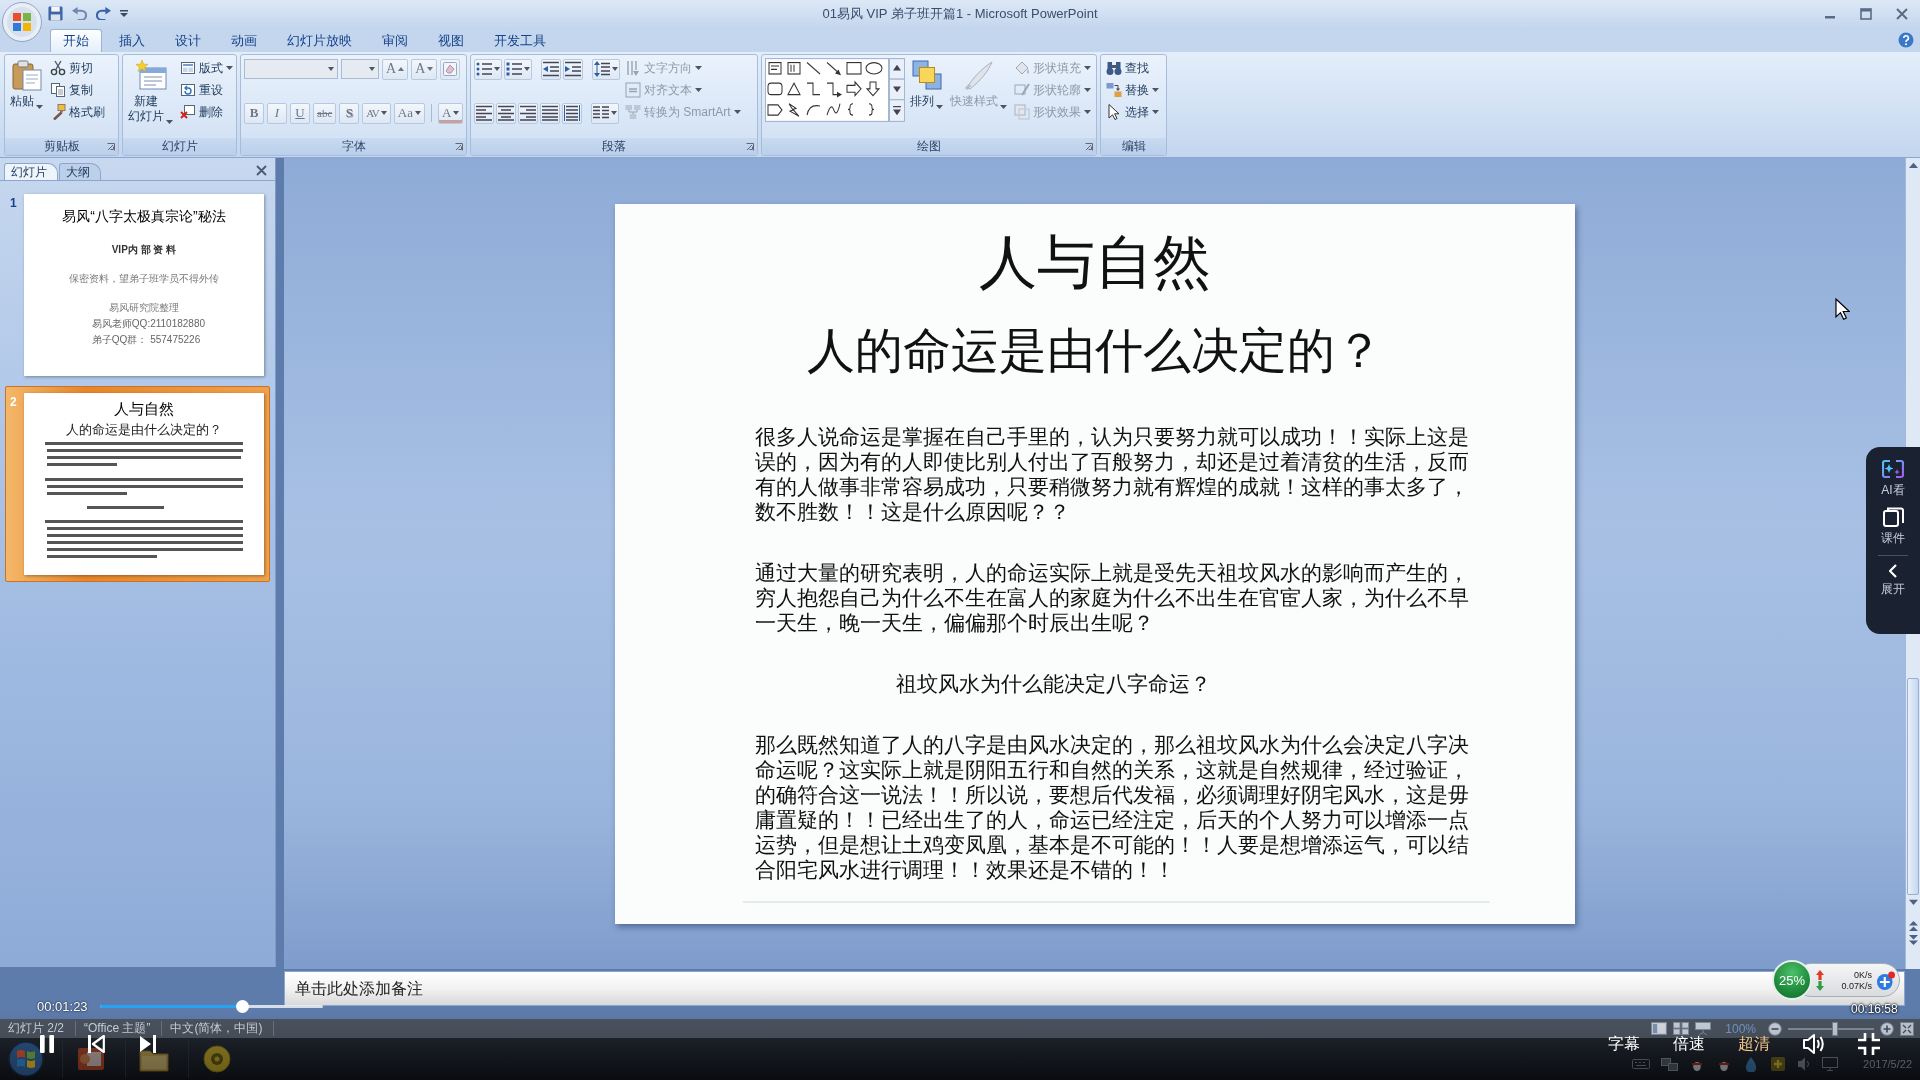  I want to click on thumbnail-subtitle: 人的命运是由什么决定的？, so click(143, 429).